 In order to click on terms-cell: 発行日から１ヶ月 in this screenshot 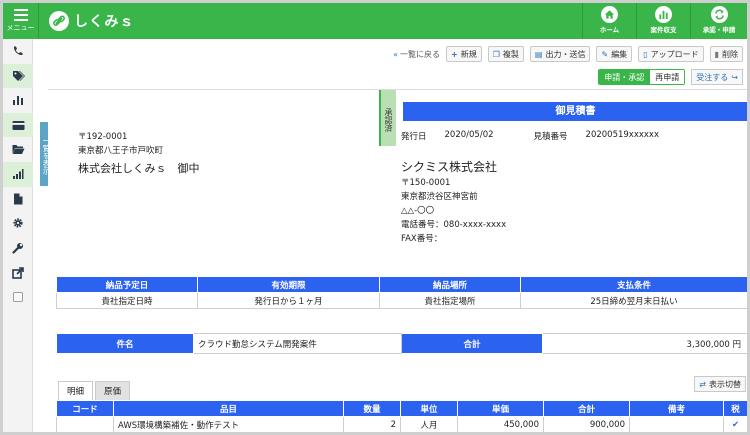, I will do `click(288, 300)`.